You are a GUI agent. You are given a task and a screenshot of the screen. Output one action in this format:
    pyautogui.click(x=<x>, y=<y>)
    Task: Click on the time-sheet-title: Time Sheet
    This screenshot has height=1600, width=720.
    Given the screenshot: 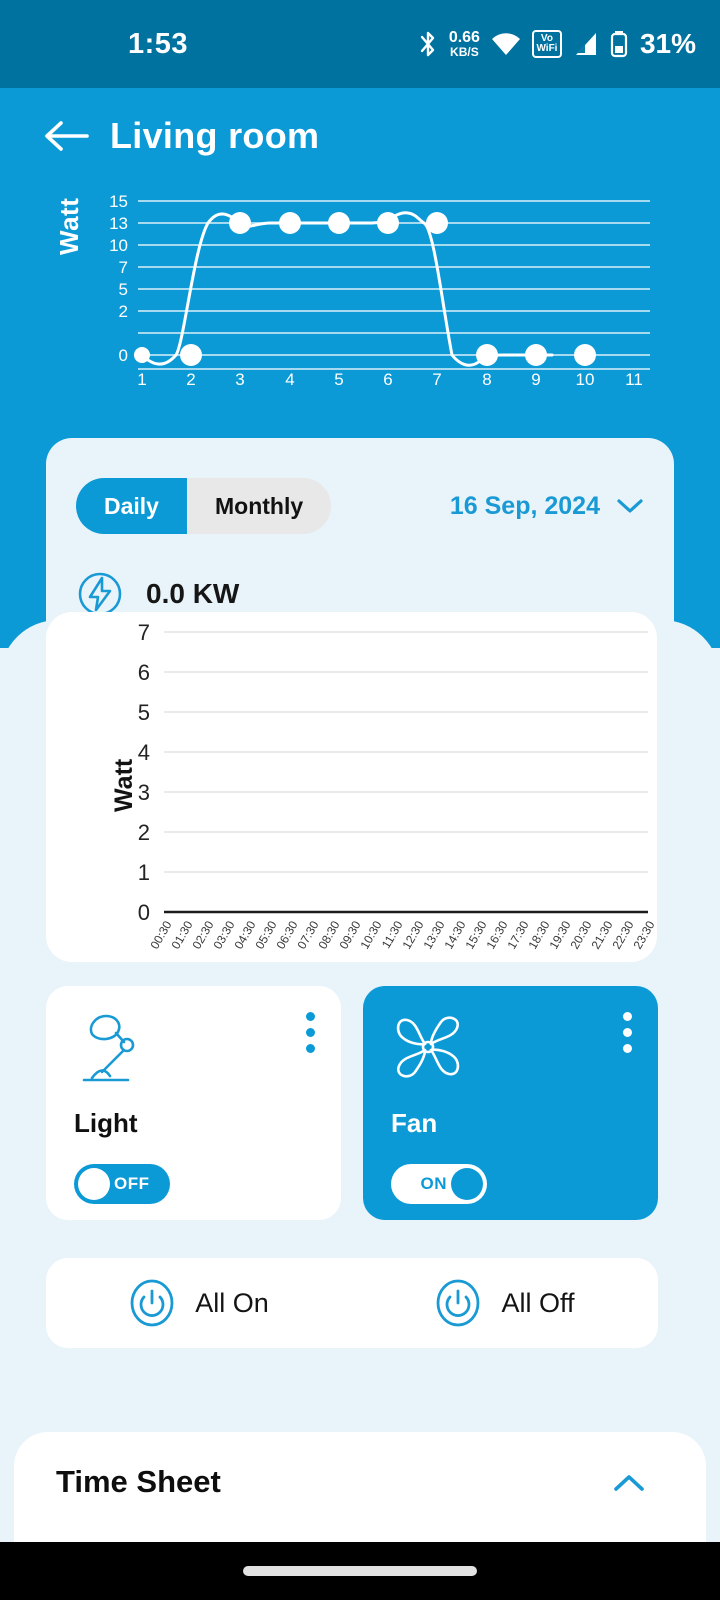 What is the action you would take?
    pyautogui.click(x=138, y=1481)
    